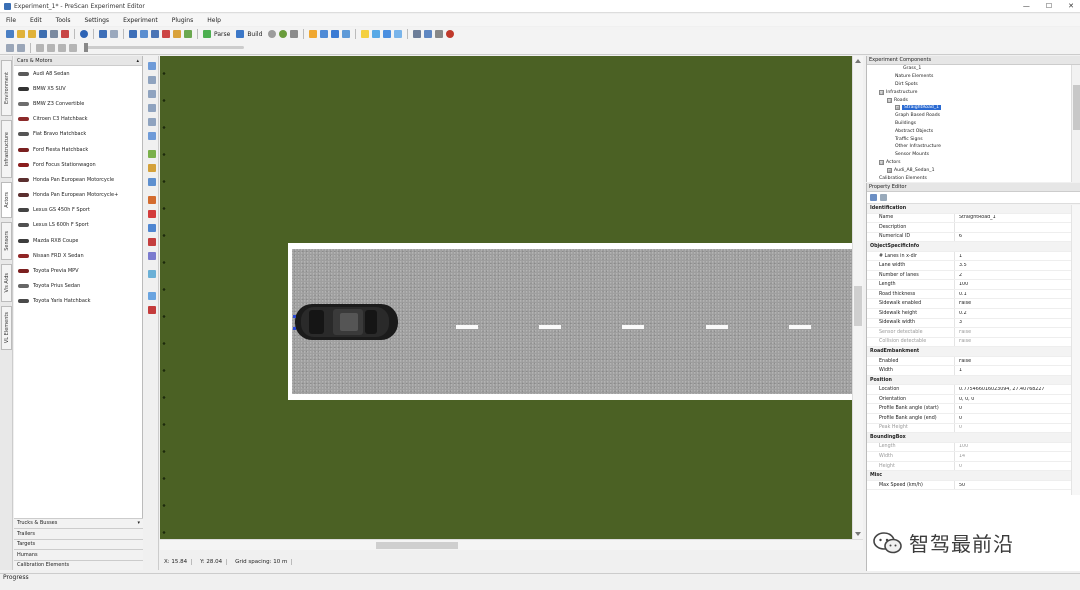  Describe the element at coordinates (78, 522) in the screenshot. I see `library-category-trucks: Trucks & Busses ▾` at that location.